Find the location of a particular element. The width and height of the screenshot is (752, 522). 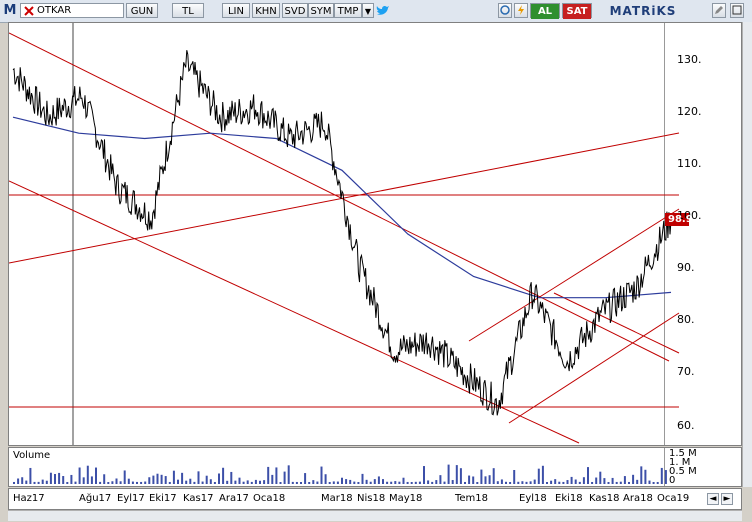

volume-label: Volume is located at coordinates (32, 455).